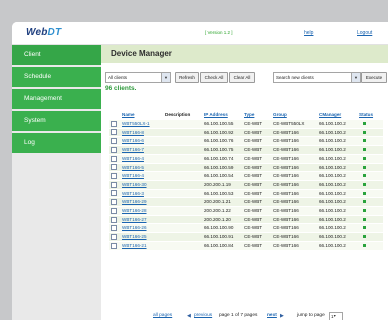  Describe the element at coordinates (272, 315) in the screenshot. I see `next-link: next` at that location.